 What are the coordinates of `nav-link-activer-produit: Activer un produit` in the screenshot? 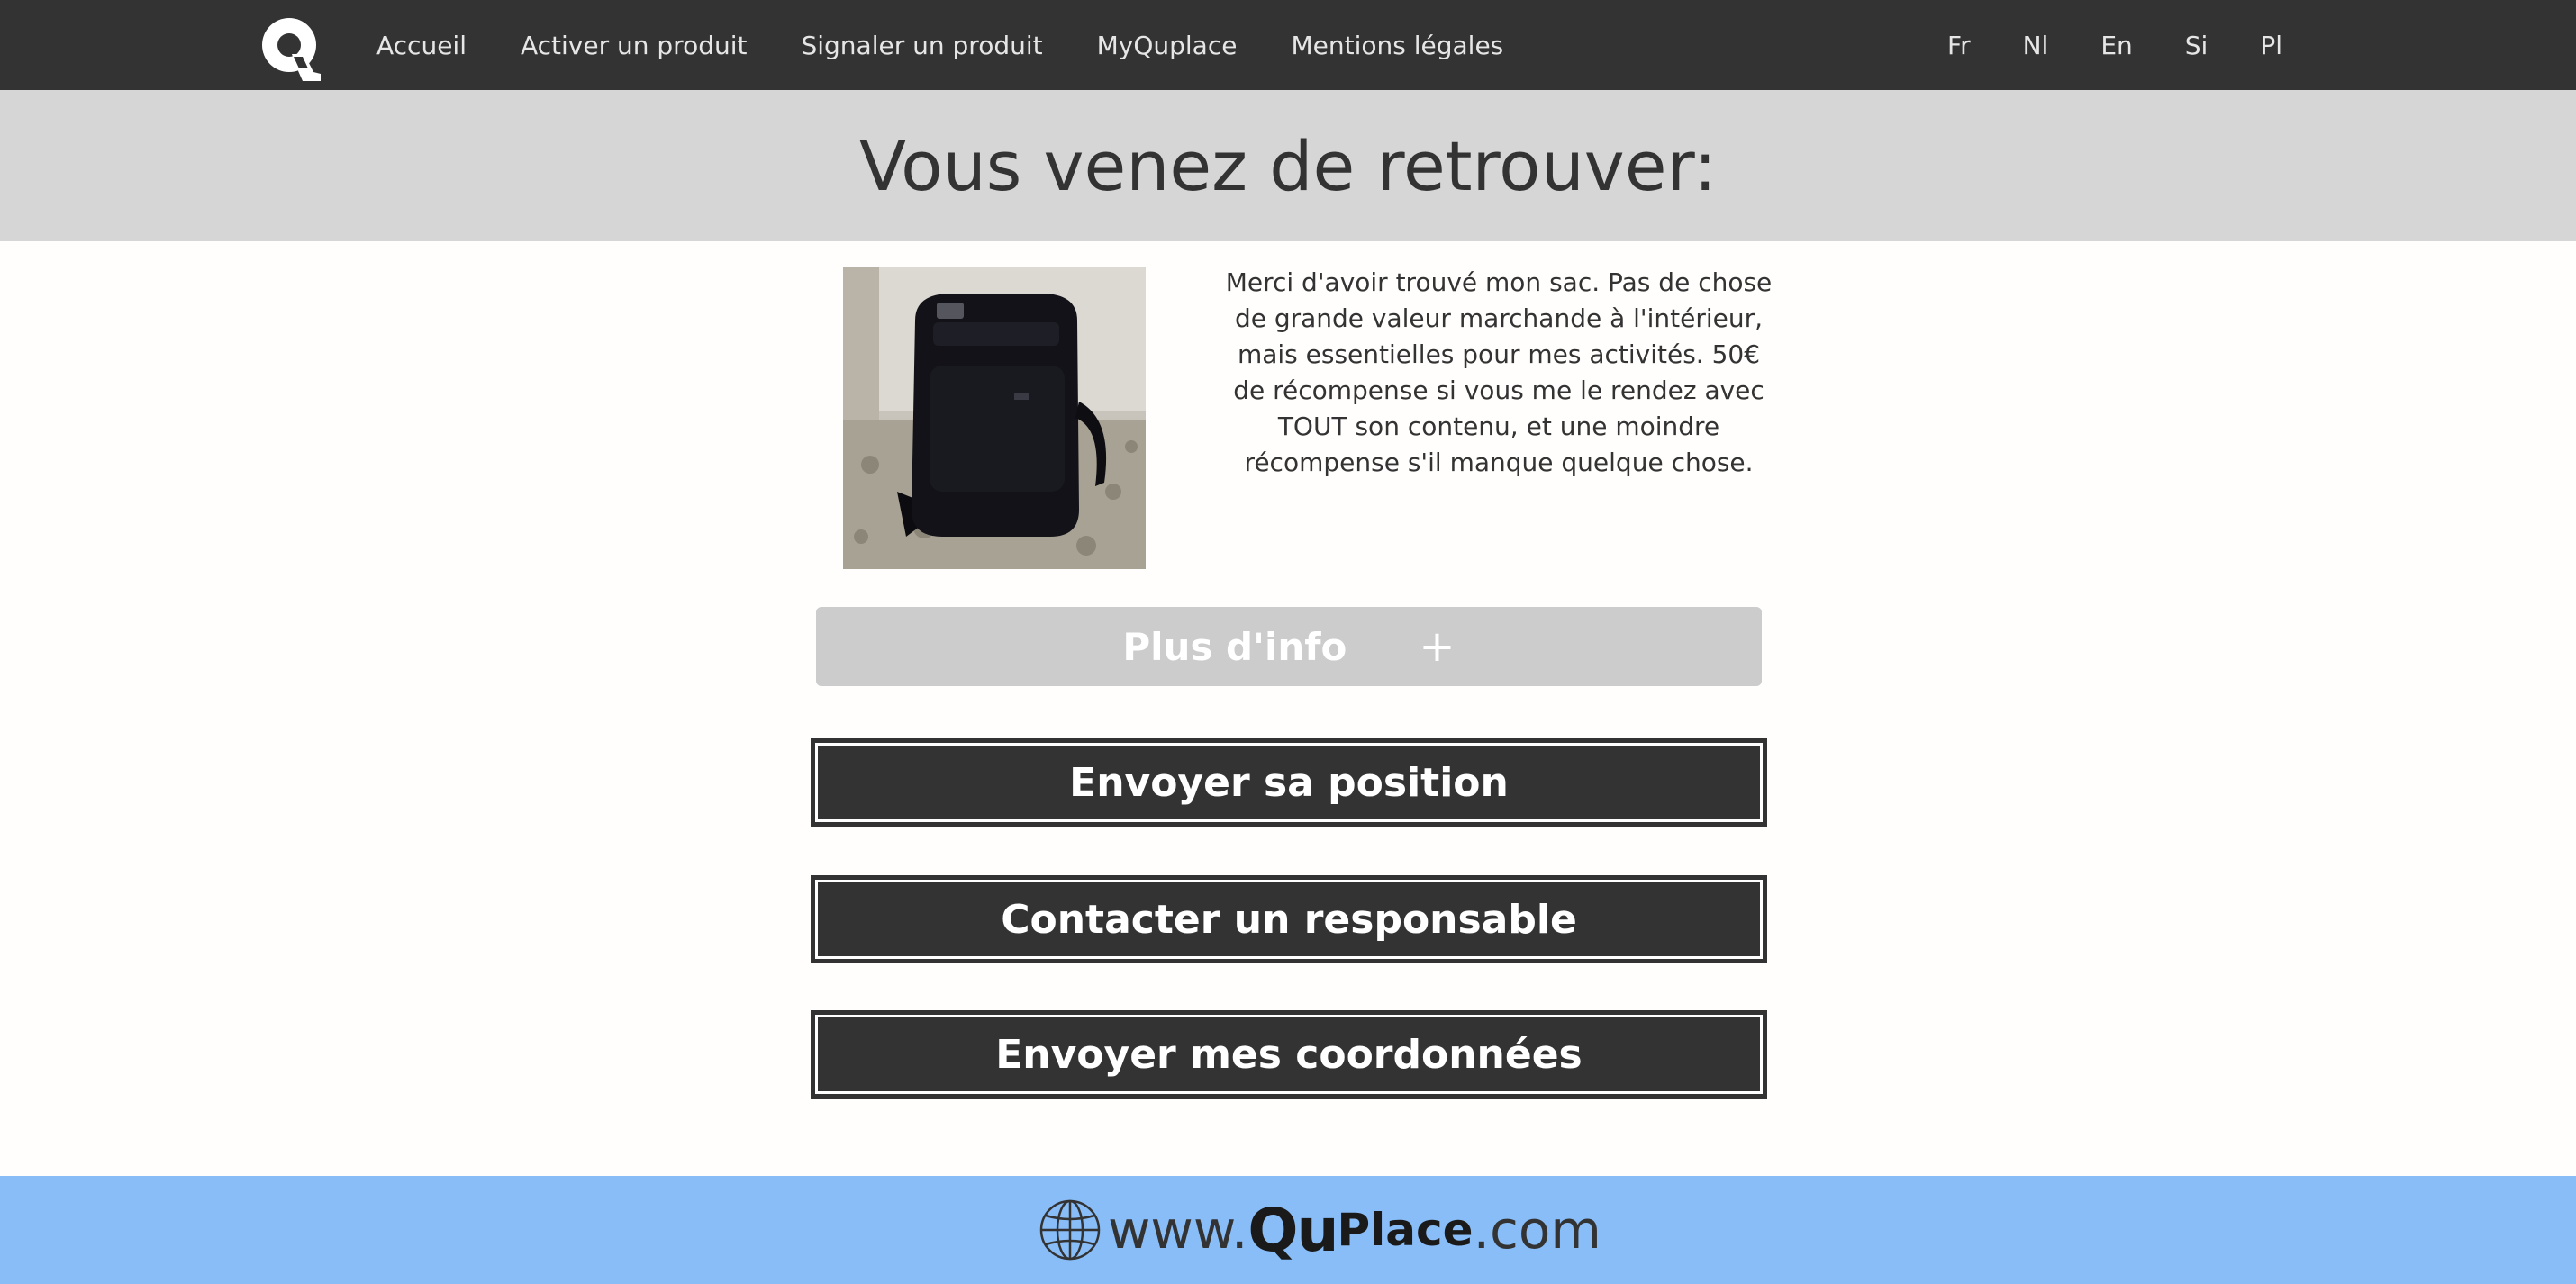 It's located at (635, 45).